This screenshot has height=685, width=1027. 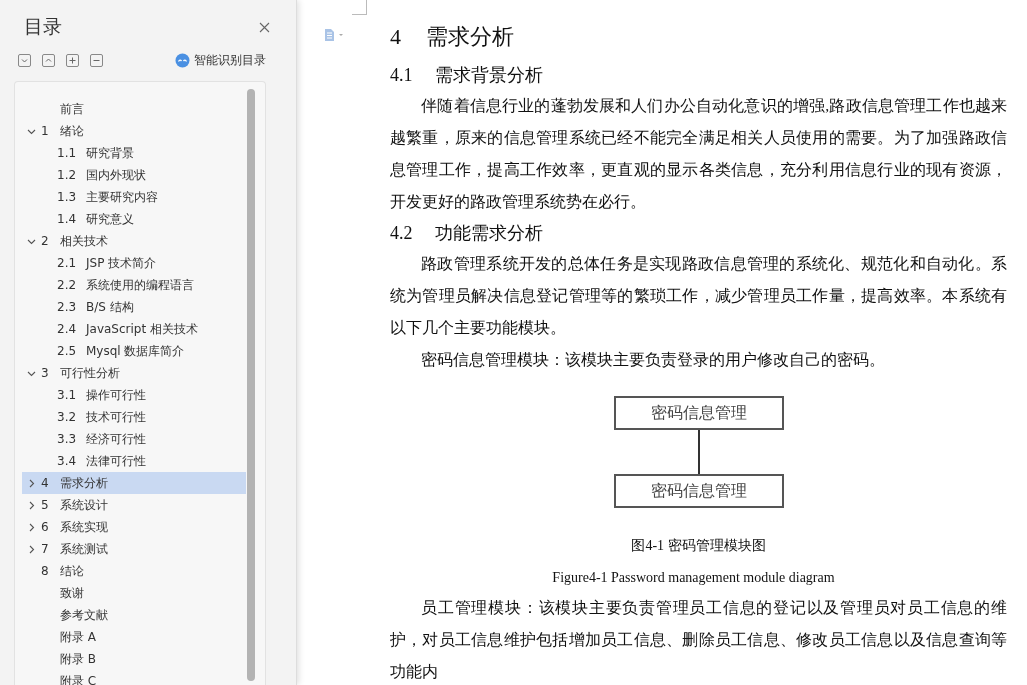 What do you see at coordinates (698, 296) in the screenshot?
I see `paragraph: 路政管理系统开发的总体任务是实现路政信息管理的系统化、规范化和自动化。系统为管理员解决信息登记管理等的繁琐工作，减少管理员工作量，提高效率。本系统有以下几个主要功能模块。` at bounding box center [698, 296].